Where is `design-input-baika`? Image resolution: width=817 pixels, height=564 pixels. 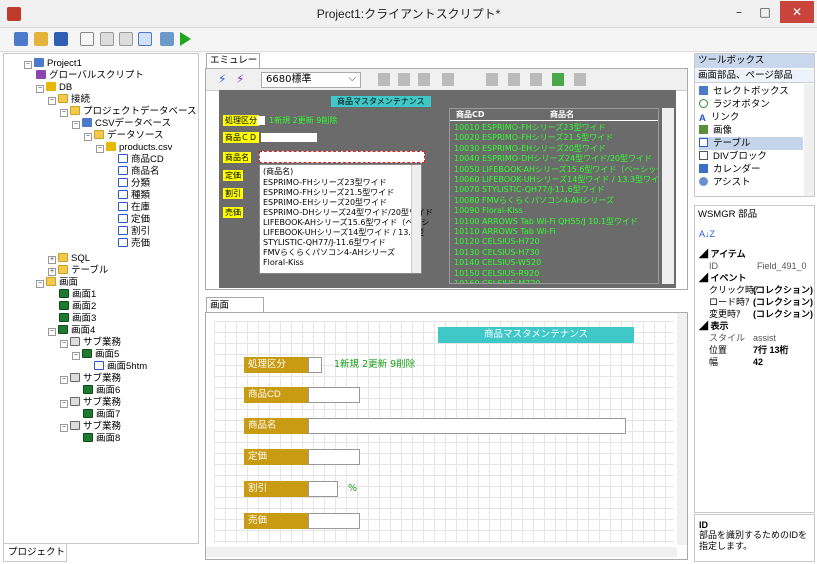 design-input-baika is located at coordinates (334, 521).